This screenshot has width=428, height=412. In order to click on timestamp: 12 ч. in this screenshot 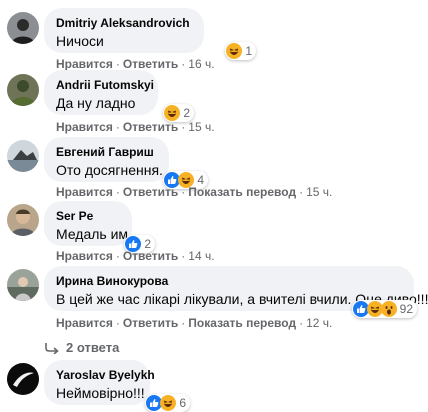, I will do `click(319, 323)`.